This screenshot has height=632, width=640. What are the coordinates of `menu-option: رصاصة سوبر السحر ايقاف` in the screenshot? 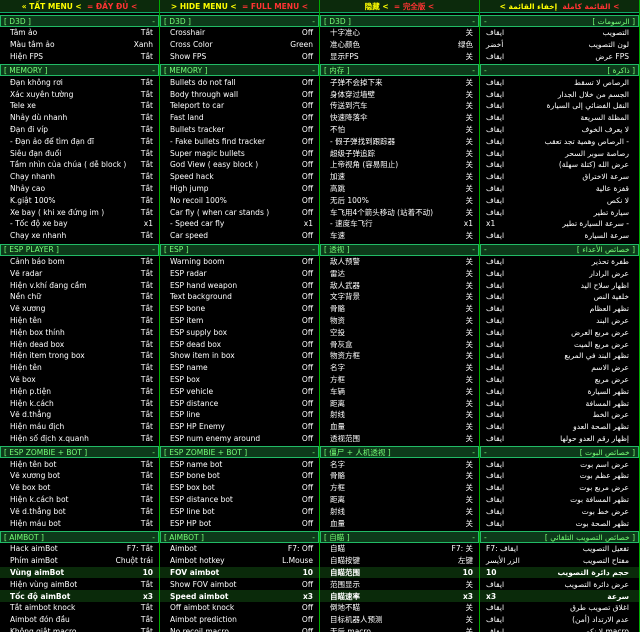 It's located at (559, 153).